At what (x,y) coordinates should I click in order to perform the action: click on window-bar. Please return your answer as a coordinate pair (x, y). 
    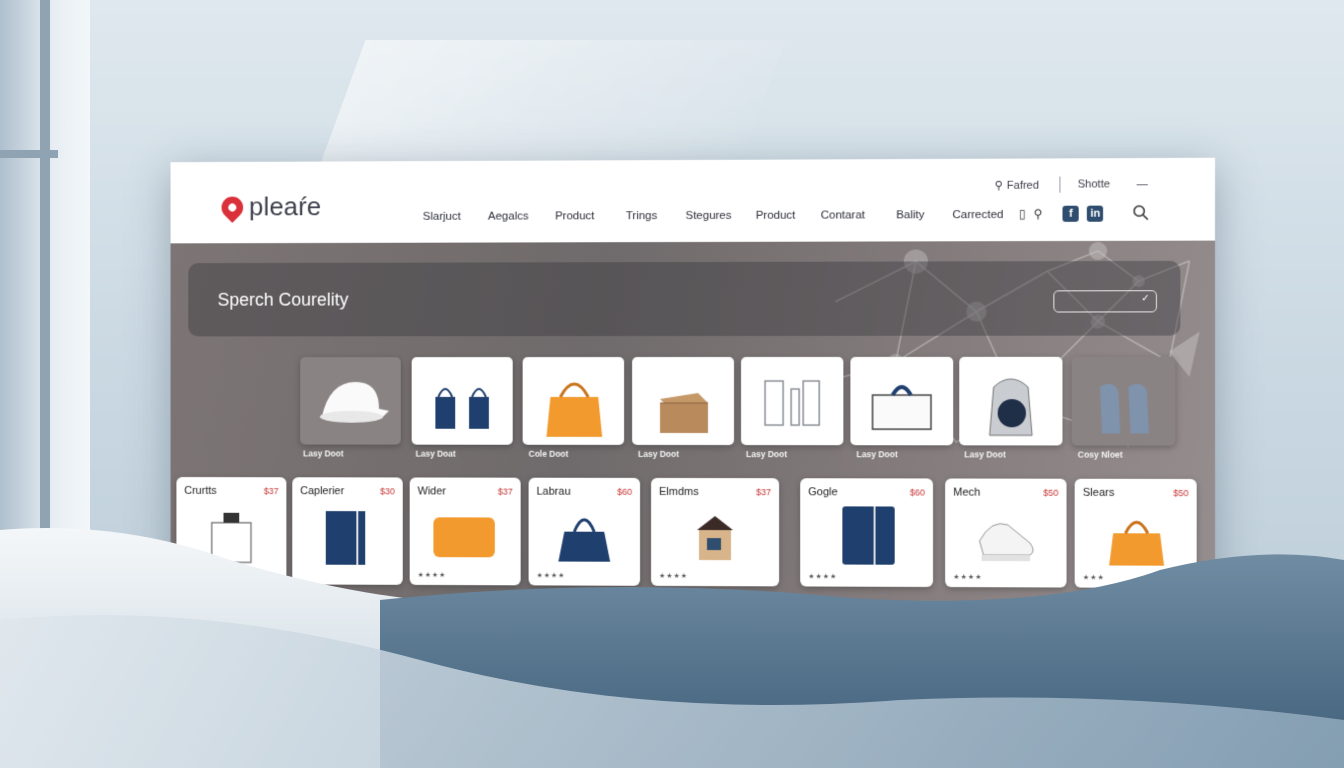
    Looking at the image, I should click on (29, 154).